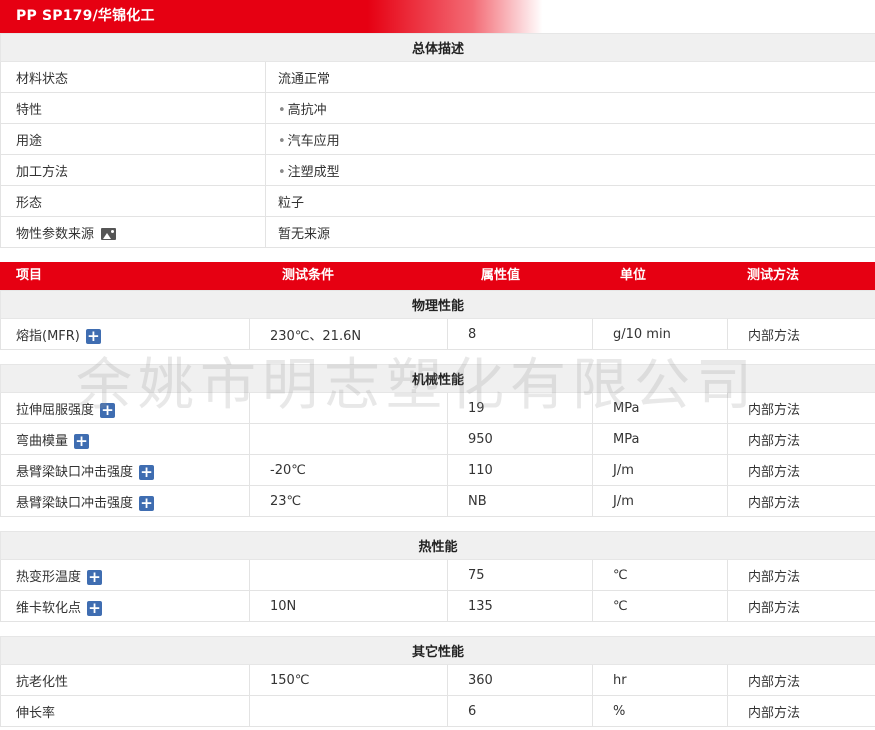  I want to click on test-condition: -20℃, so click(348, 470).